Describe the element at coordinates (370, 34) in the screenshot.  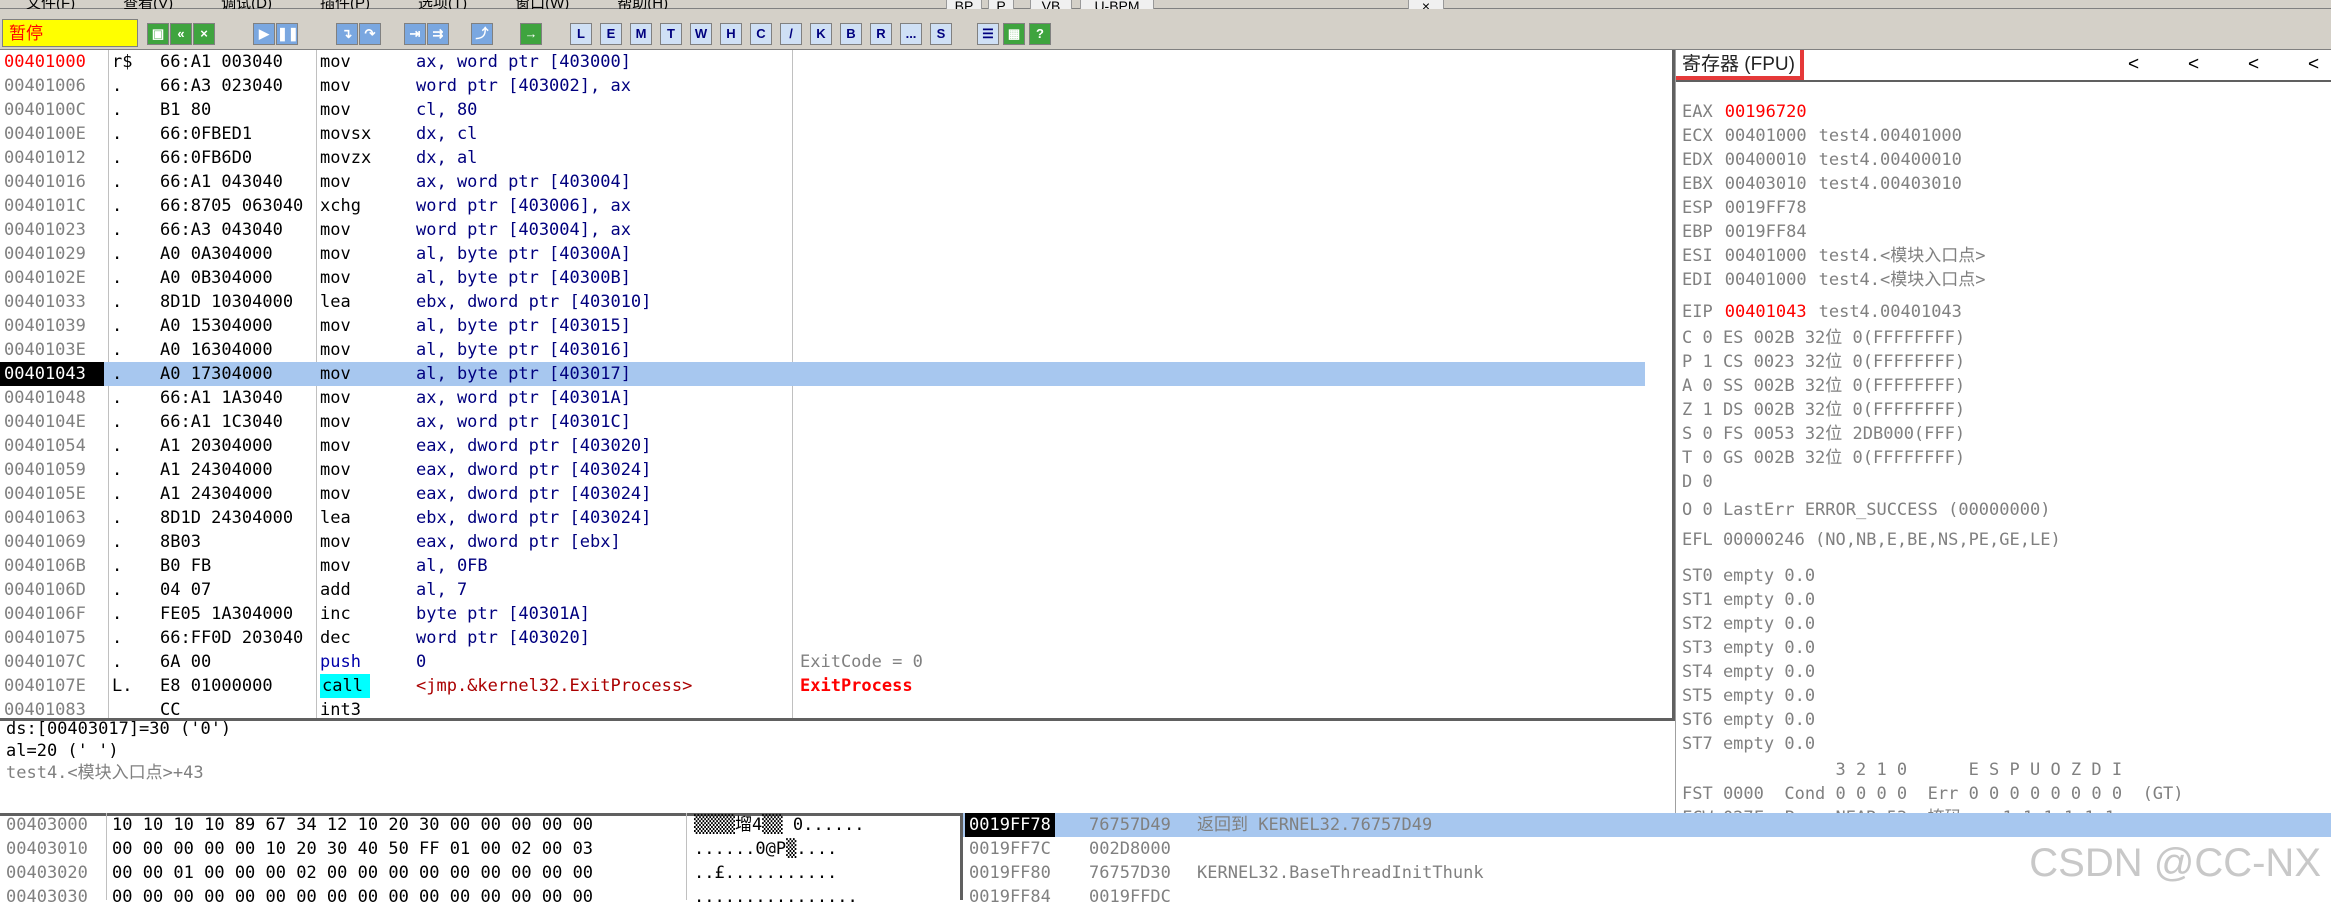
I see `step-over-icon: ↷` at that location.